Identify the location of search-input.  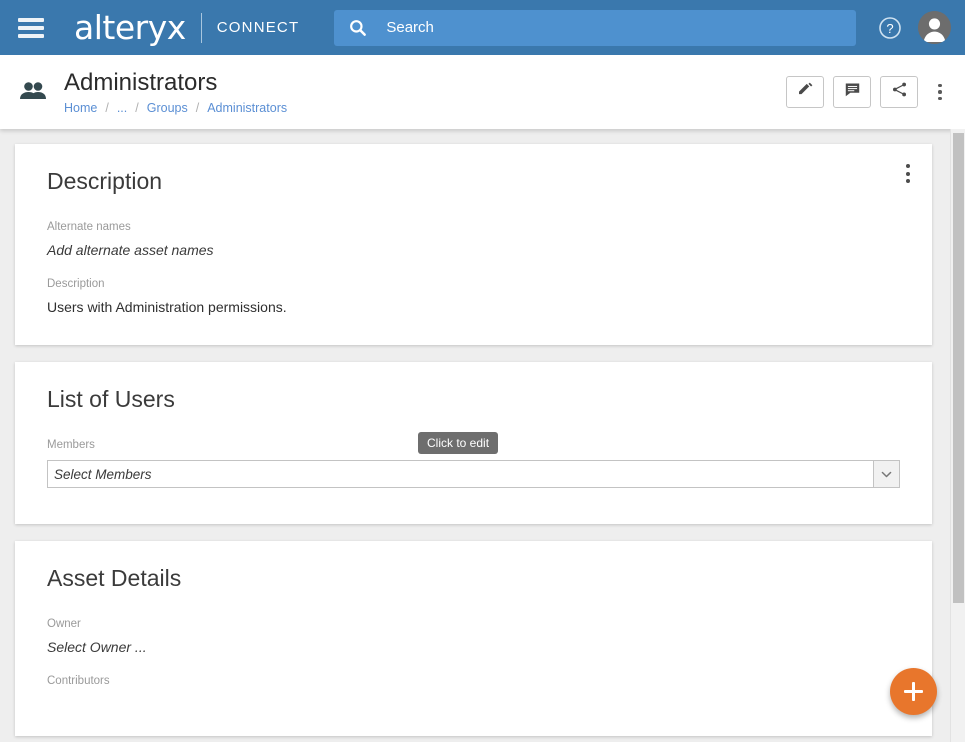
(614, 27).